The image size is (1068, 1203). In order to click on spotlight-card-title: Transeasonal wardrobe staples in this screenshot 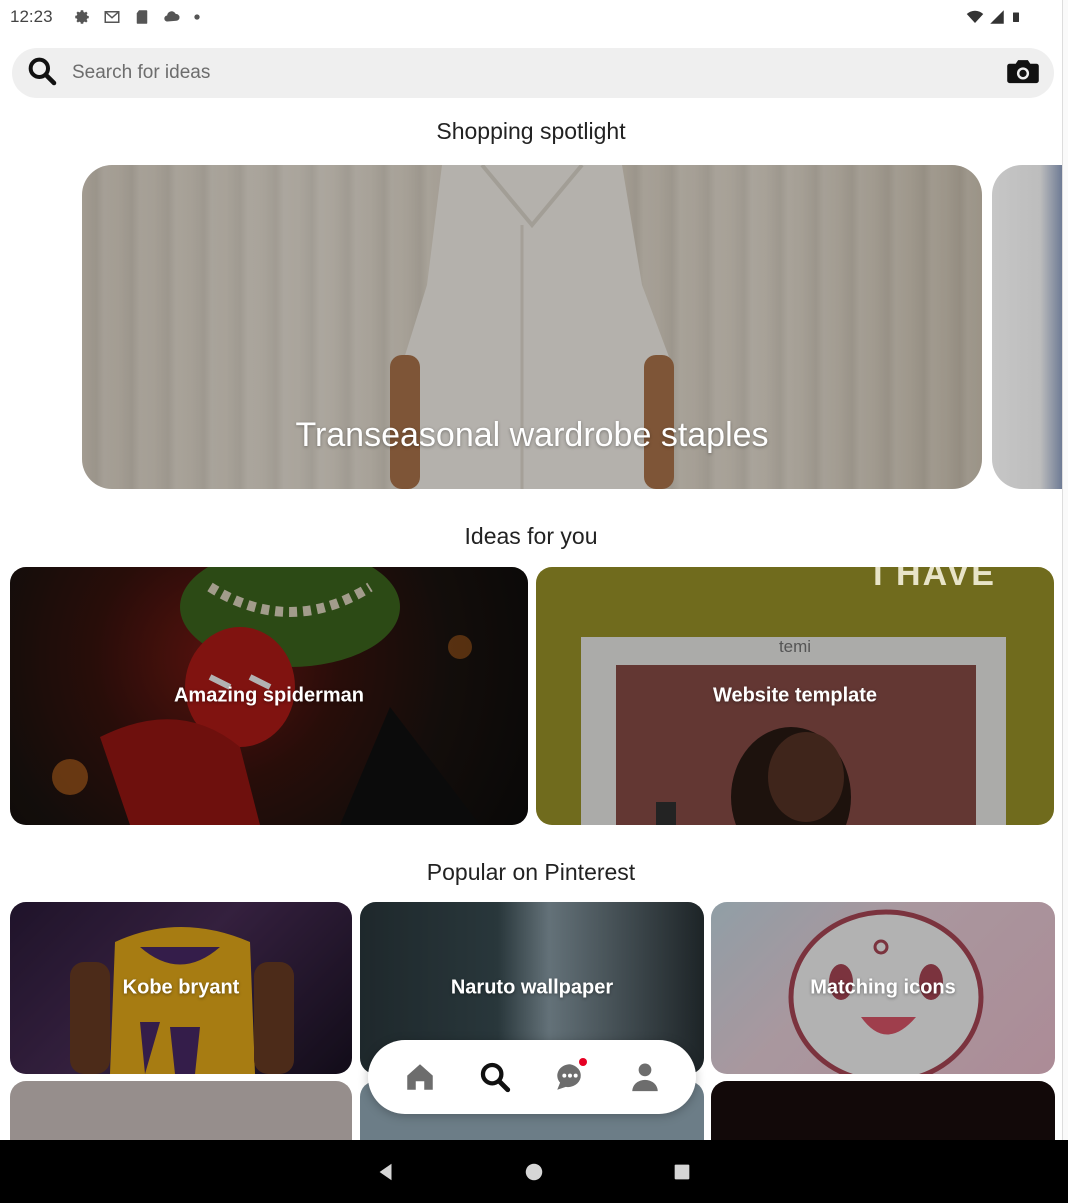, I will do `click(532, 435)`.